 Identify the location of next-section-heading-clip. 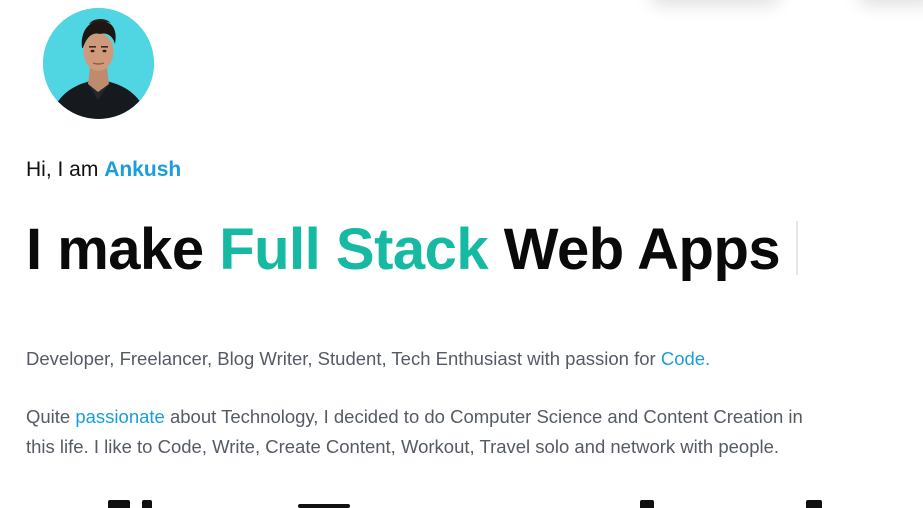
(461, 501).